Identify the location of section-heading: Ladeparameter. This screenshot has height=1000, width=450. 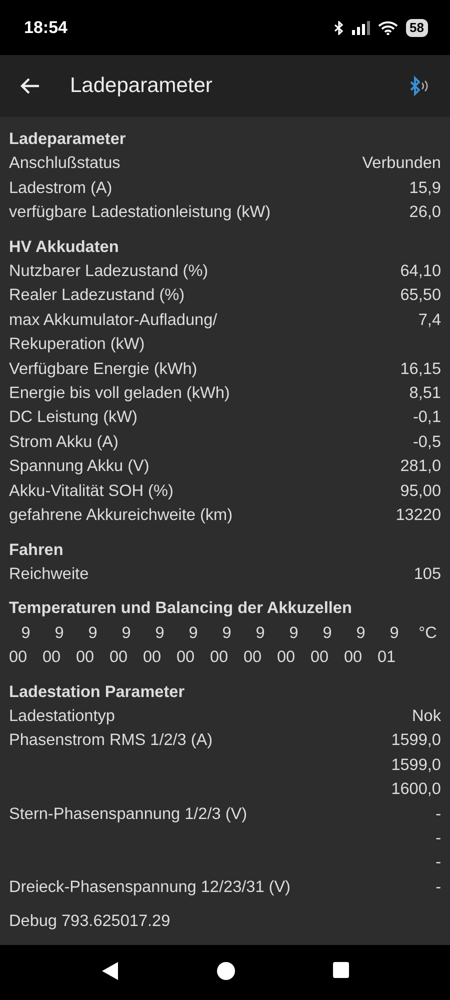
(68, 139).